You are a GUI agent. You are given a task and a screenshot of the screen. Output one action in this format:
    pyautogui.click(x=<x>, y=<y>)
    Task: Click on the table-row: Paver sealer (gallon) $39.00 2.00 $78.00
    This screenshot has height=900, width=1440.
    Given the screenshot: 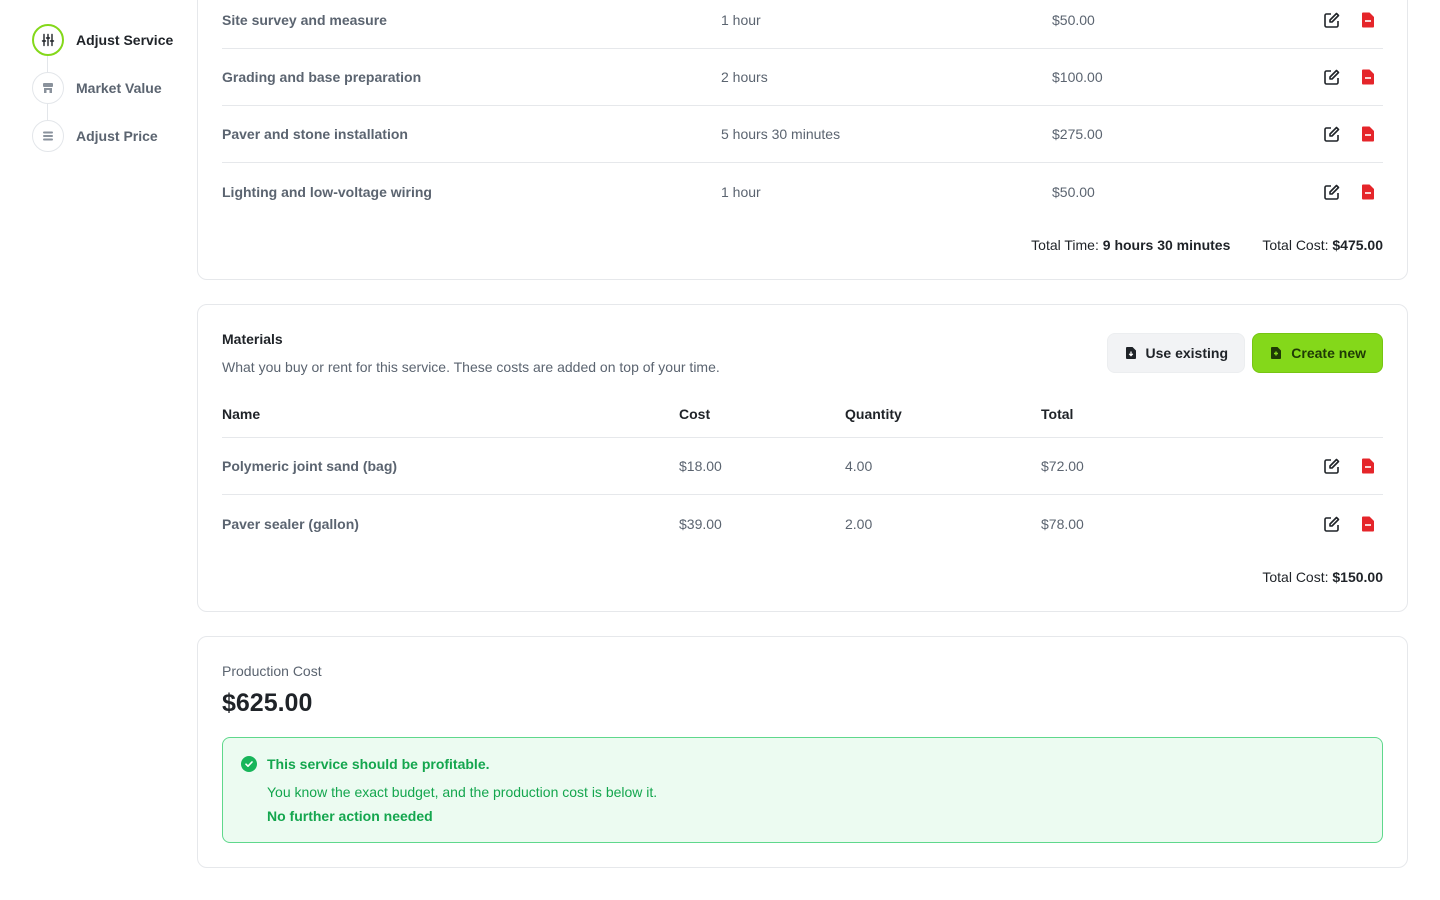 What is the action you would take?
    pyautogui.click(x=802, y=523)
    